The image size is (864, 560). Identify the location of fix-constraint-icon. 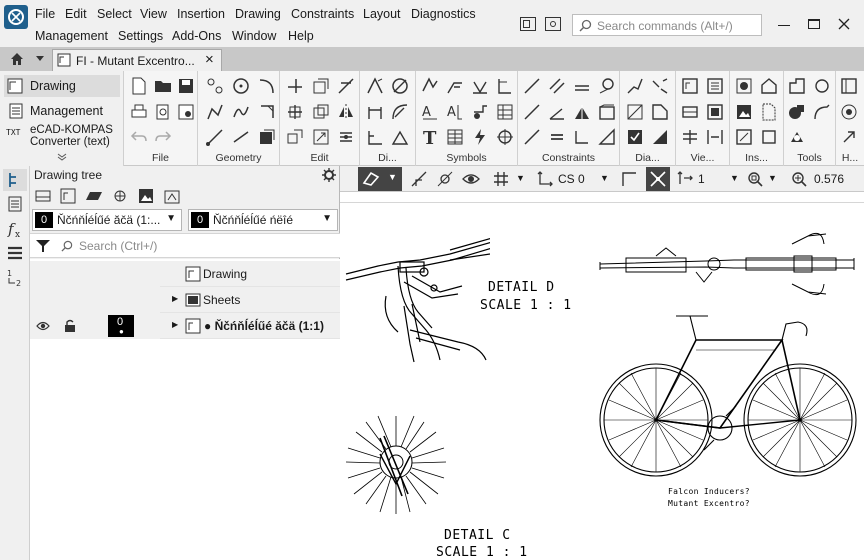
(607, 112).